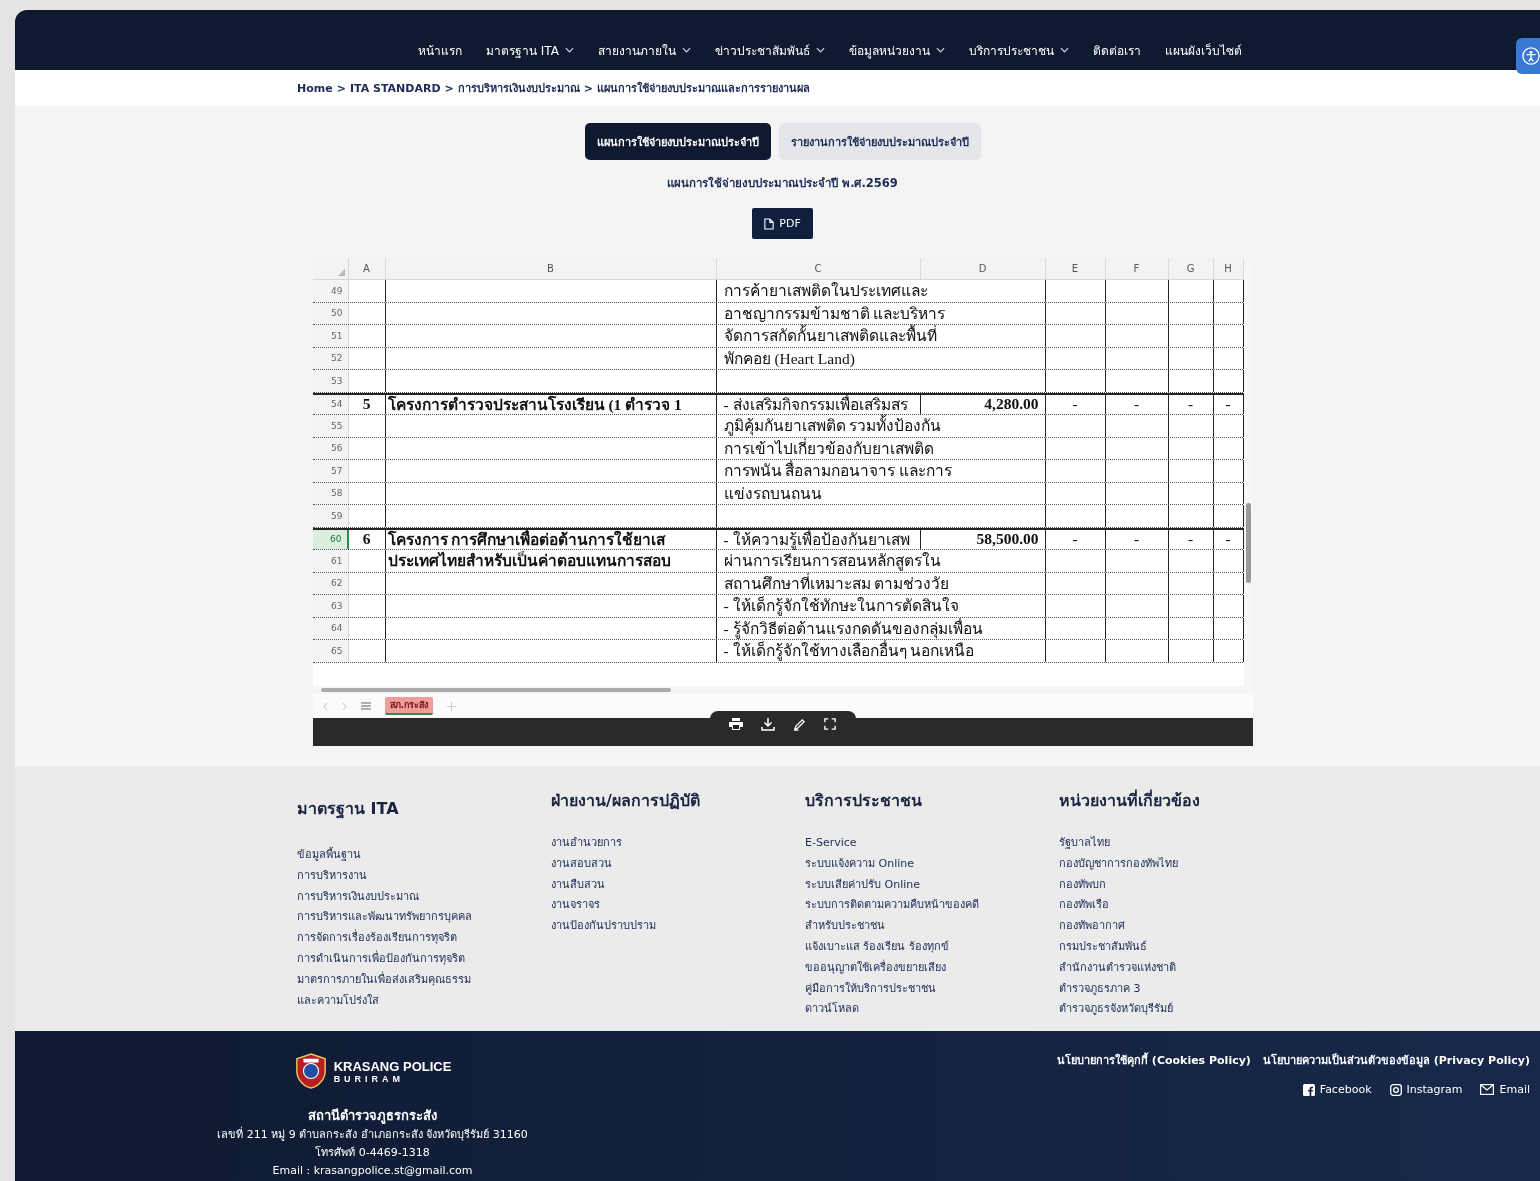 The image size is (1540, 1181). What do you see at coordinates (932, 947) in the screenshot?
I see `footer-link: แจ้งเบาะแส ร้องเรียน ร้องทุกข์` at bounding box center [932, 947].